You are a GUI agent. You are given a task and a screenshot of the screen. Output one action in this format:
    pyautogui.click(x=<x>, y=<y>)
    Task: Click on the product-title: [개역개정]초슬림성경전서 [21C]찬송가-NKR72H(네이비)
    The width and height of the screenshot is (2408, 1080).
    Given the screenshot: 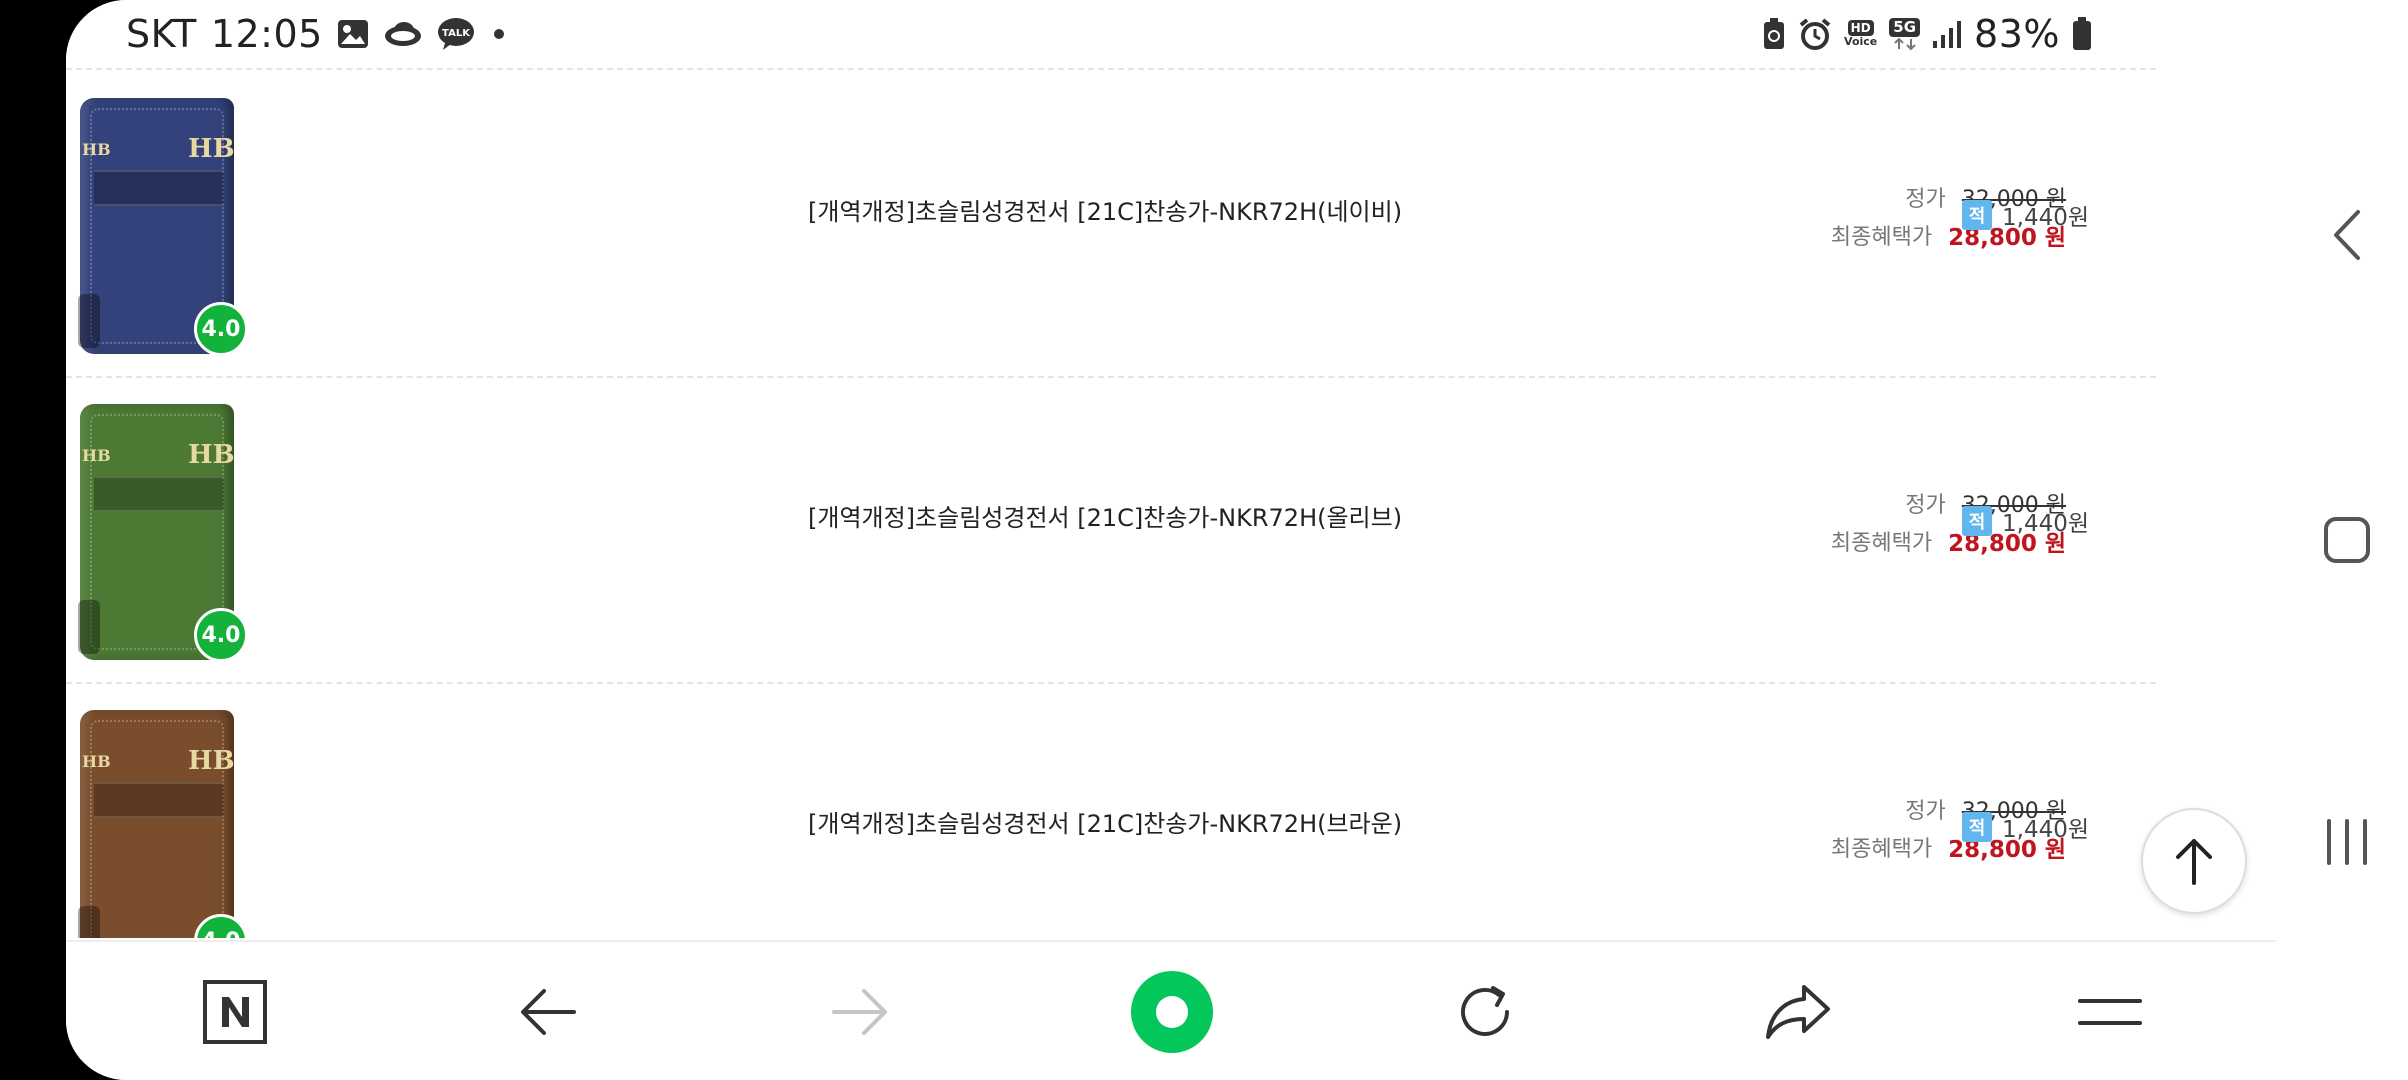 What is the action you would take?
    pyautogui.click(x=1105, y=209)
    